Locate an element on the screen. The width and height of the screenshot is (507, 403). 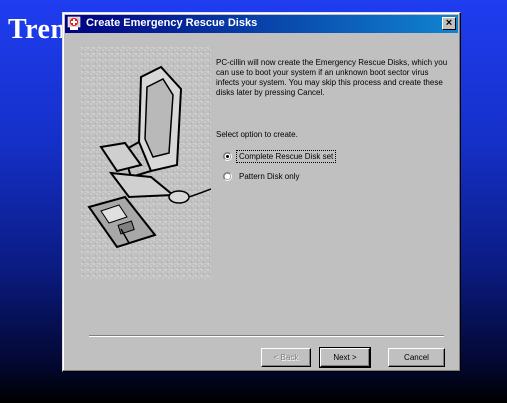
computer-illustration is located at coordinates (146, 163).